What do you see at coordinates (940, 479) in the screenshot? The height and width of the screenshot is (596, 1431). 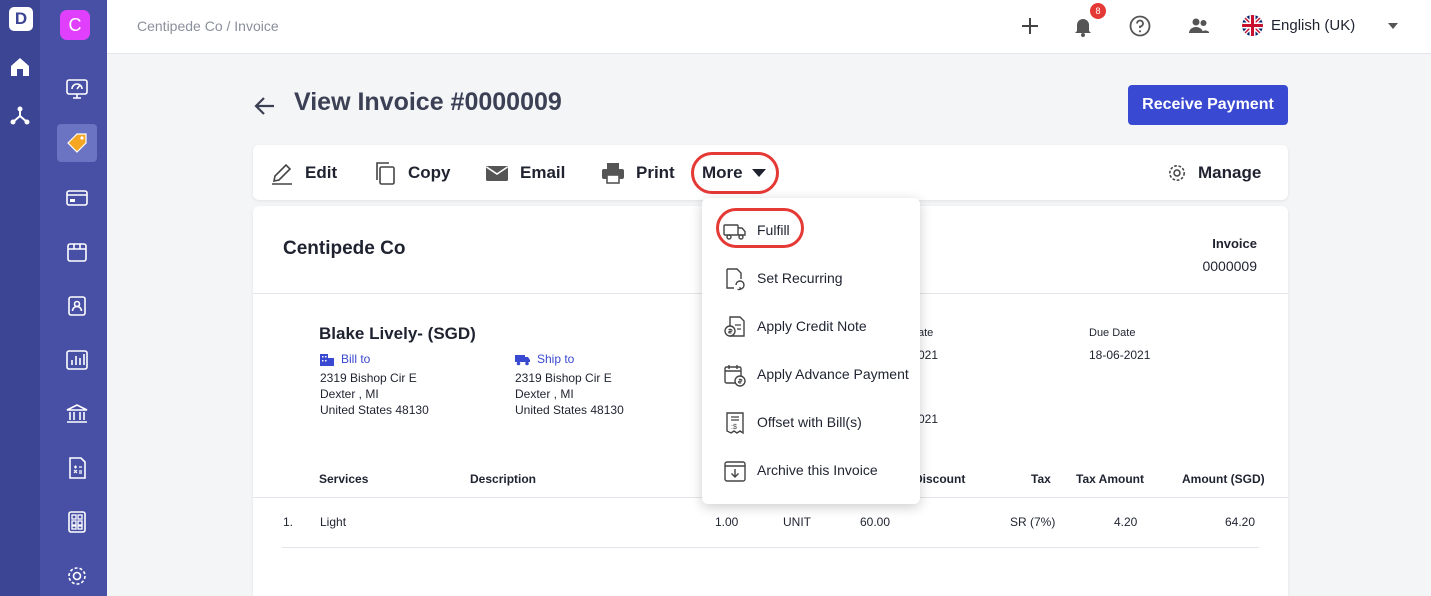 I see `col-discount: Discount` at bounding box center [940, 479].